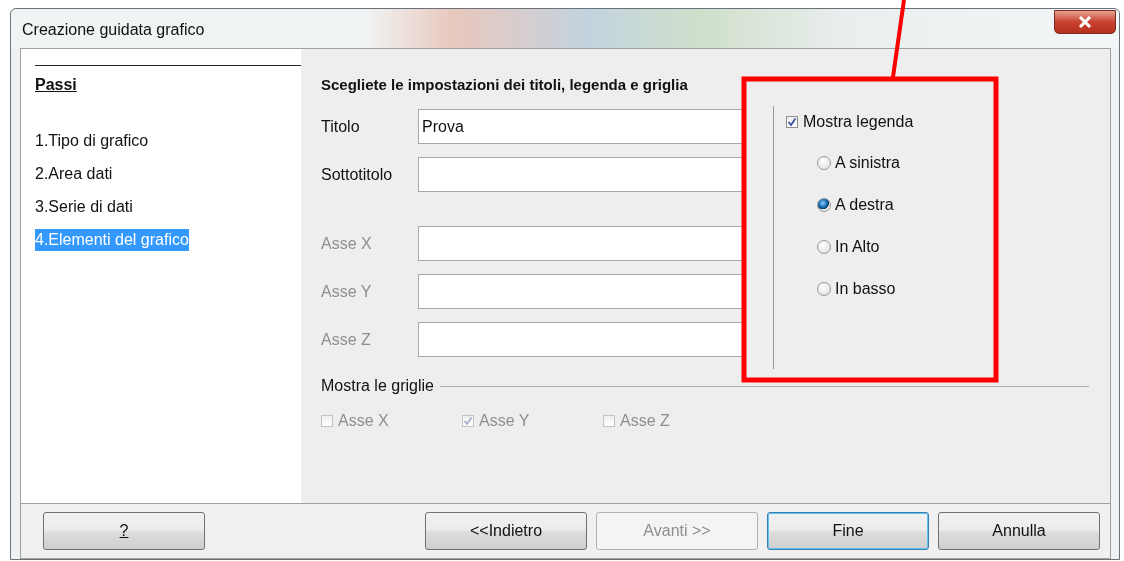 The image size is (1124, 561). I want to click on close-button, so click(1085, 21).